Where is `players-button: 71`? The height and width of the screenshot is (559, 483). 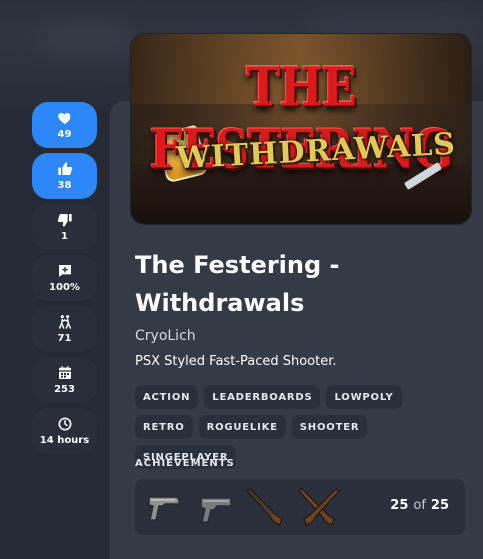
players-button: 71 is located at coordinates (64, 329).